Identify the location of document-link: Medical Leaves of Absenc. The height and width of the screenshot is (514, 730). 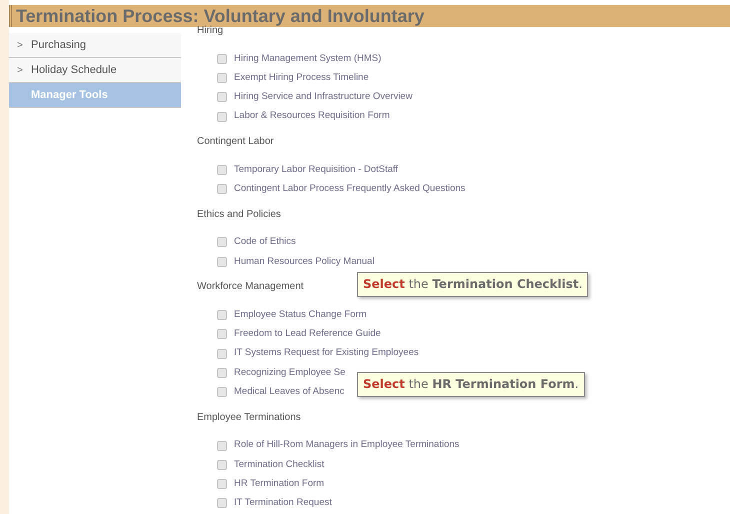
(289, 392).